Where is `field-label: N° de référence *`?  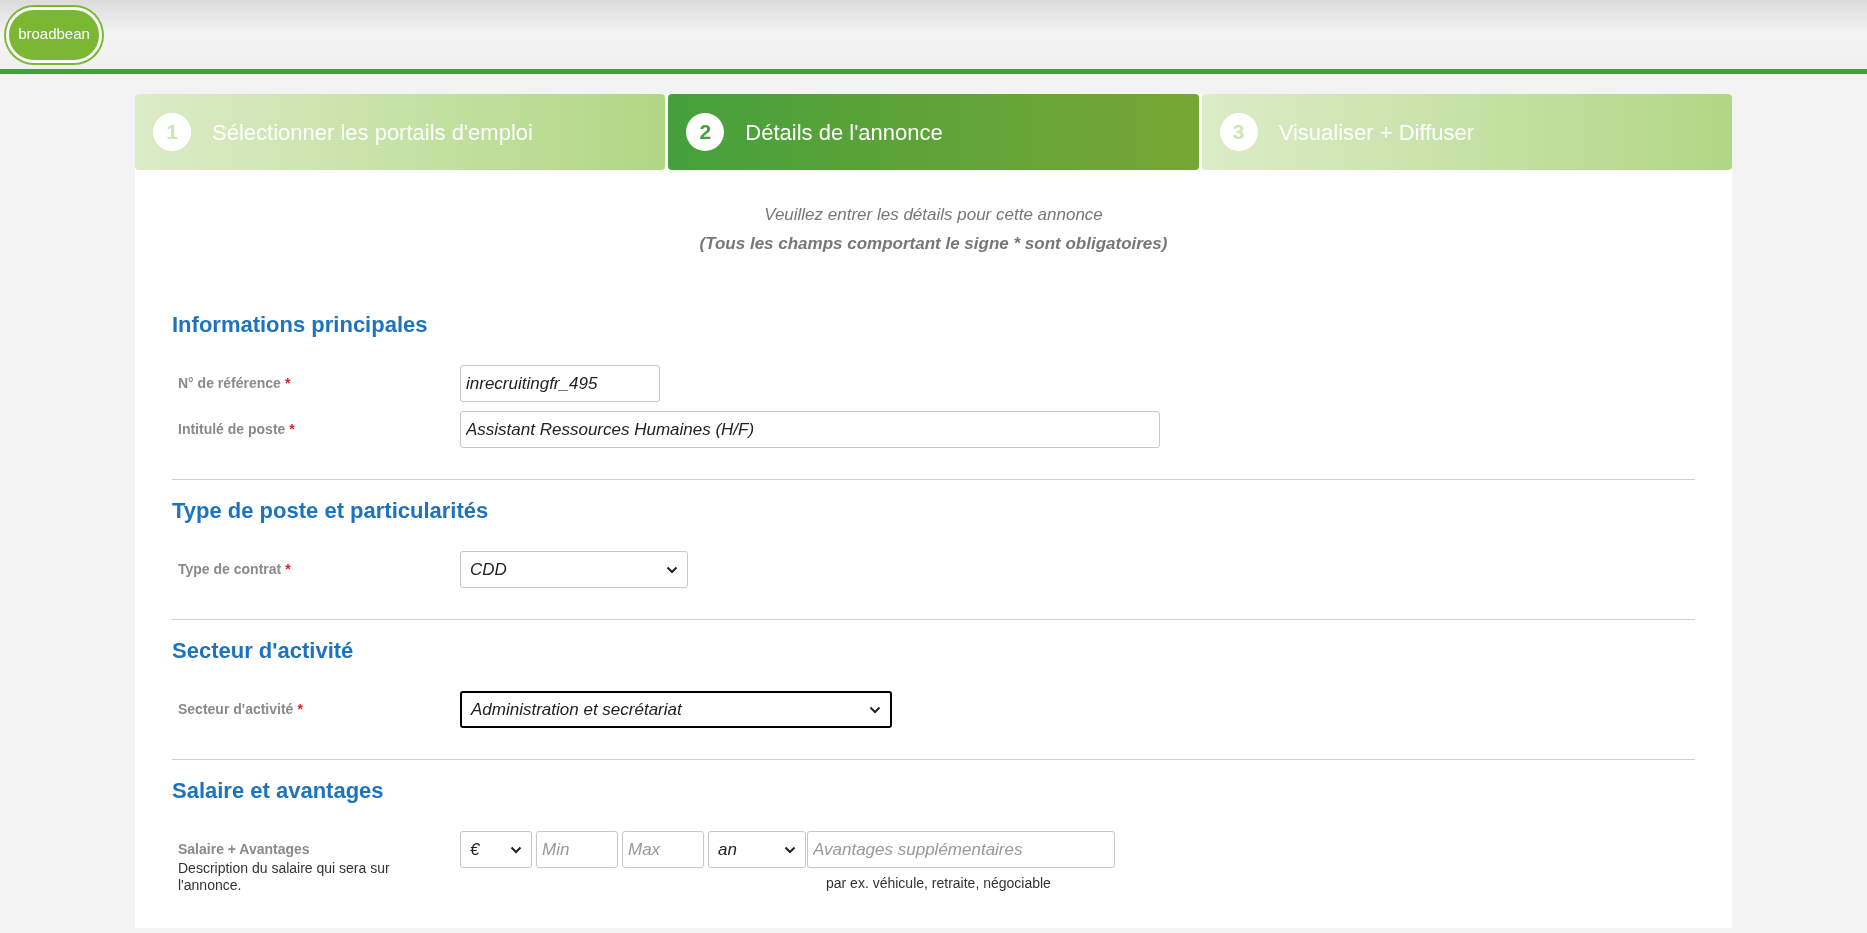 field-label: N° de référence * is located at coordinates (235, 383).